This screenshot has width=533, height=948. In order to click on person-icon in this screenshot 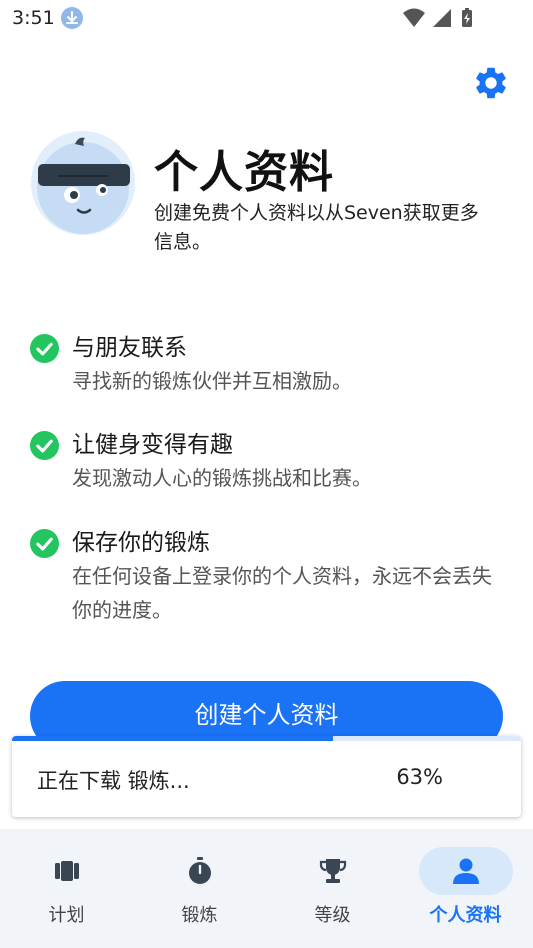, I will do `click(465, 871)`.